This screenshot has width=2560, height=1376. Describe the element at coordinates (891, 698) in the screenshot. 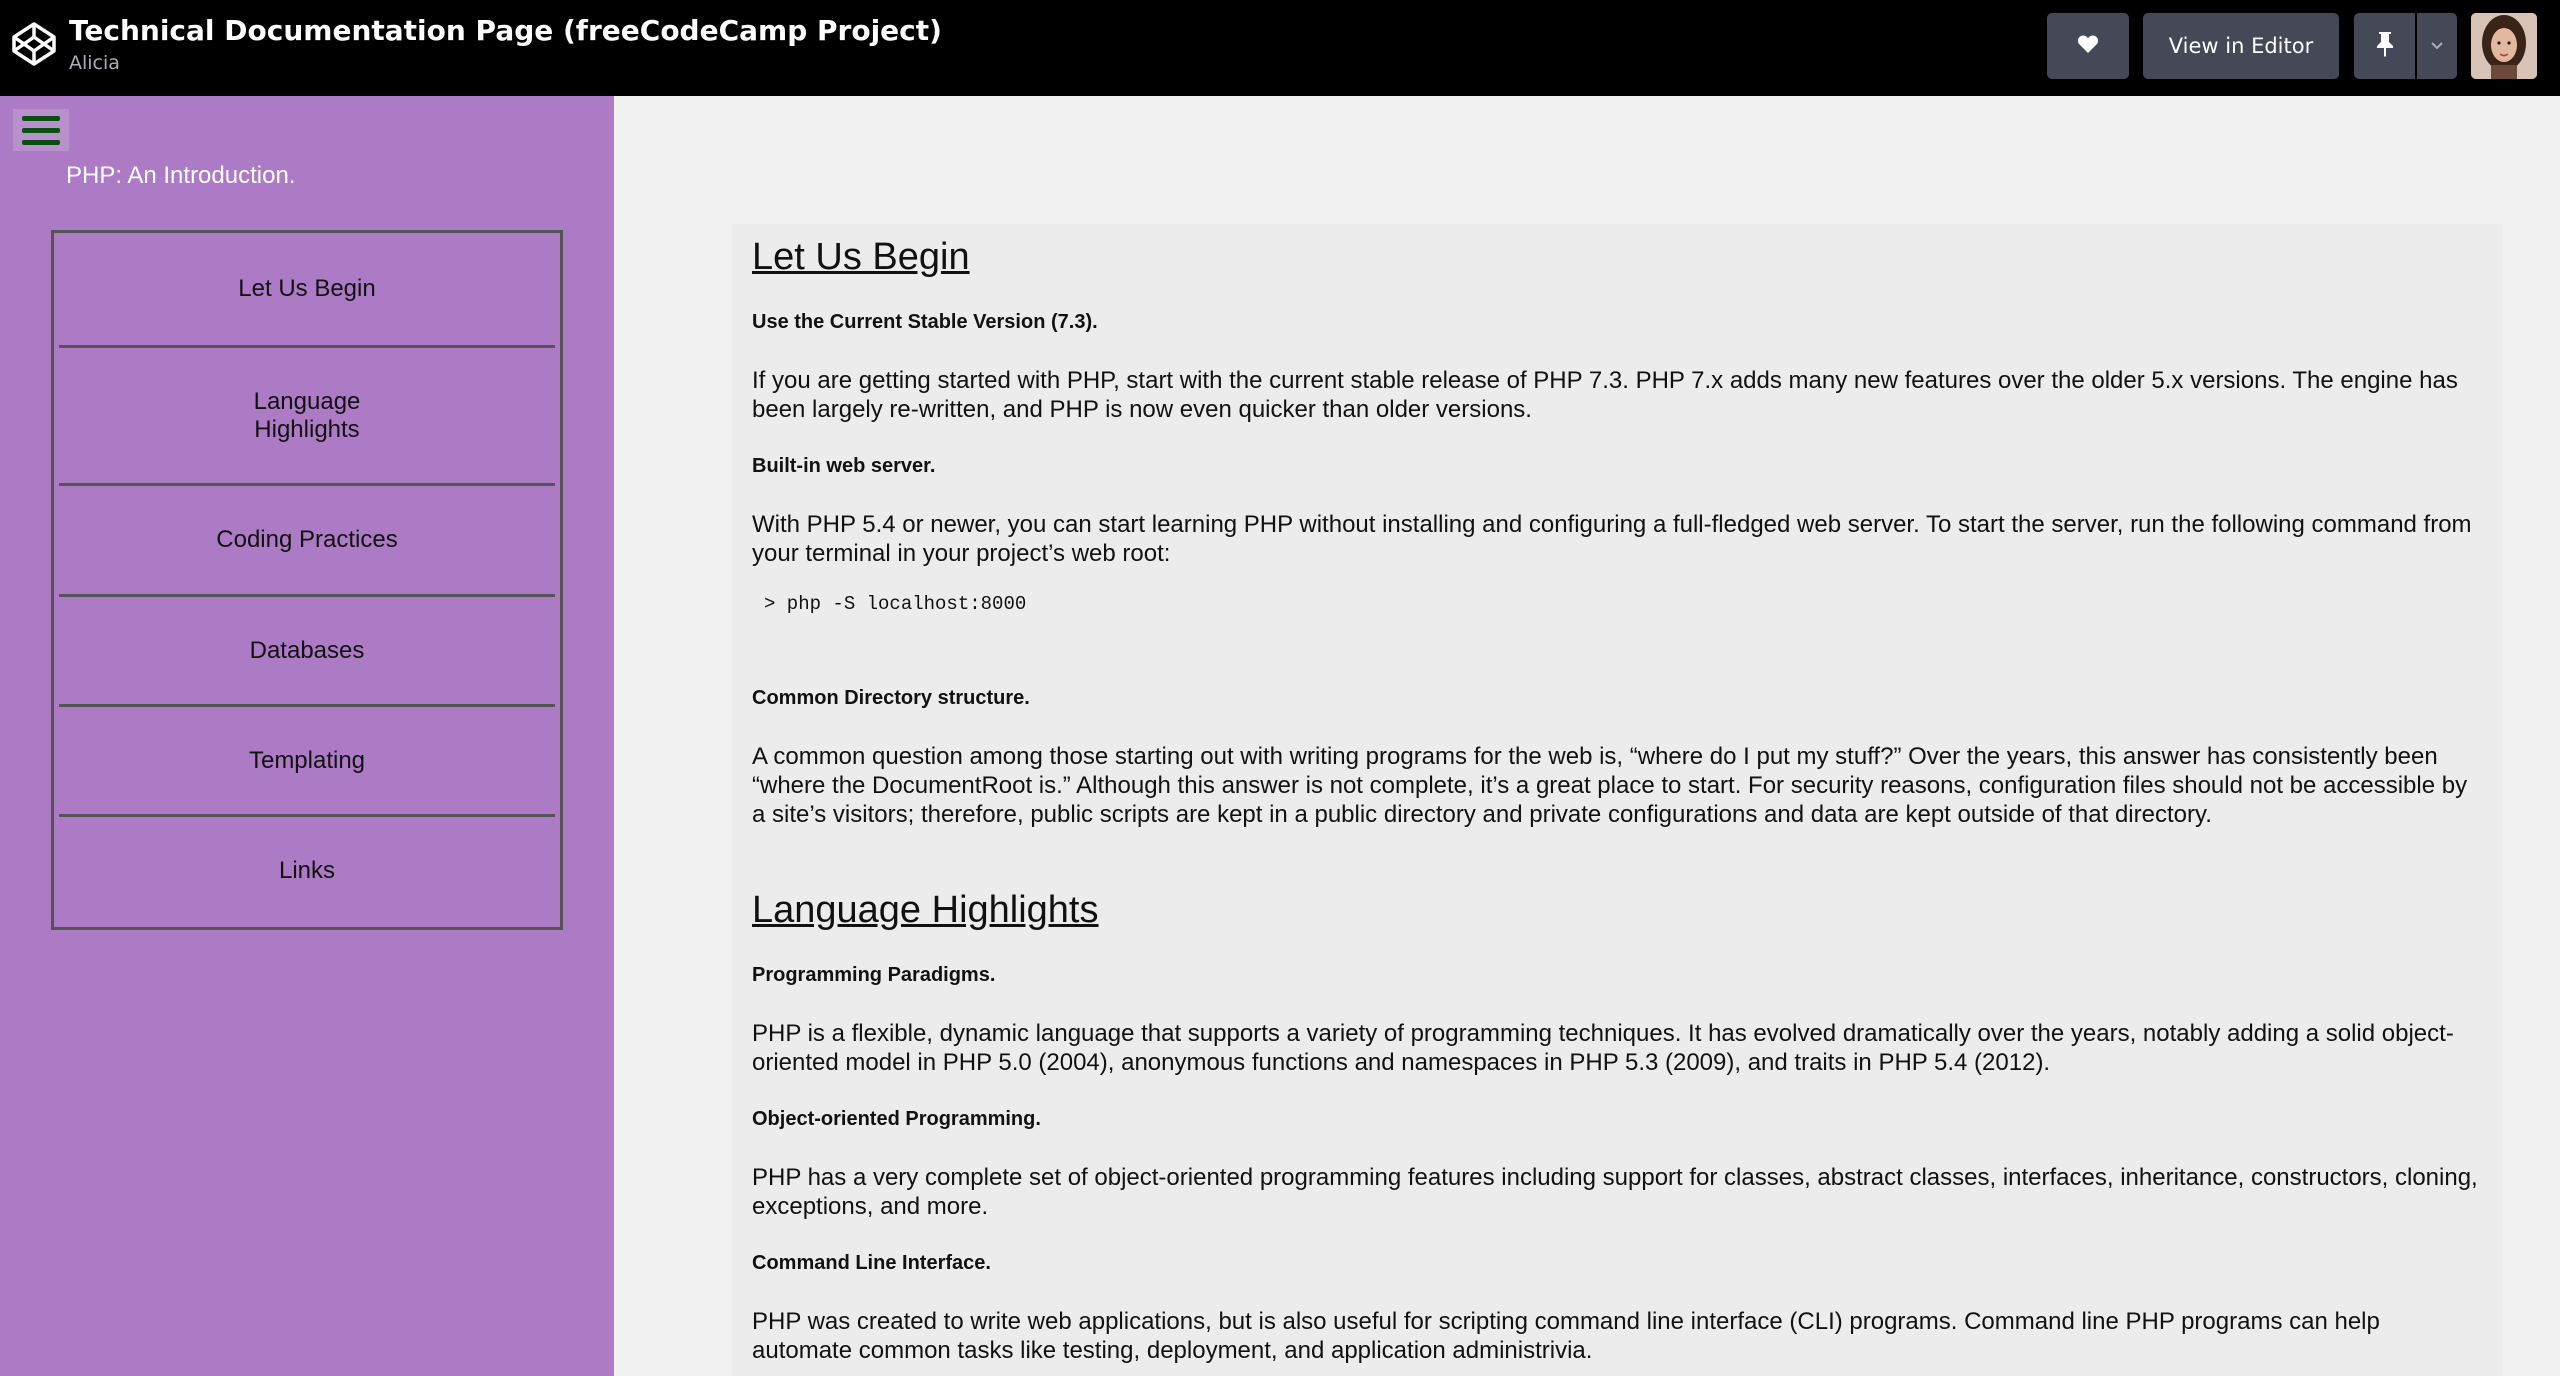

I see `subsection-heading: Common Directory structure.` at that location.